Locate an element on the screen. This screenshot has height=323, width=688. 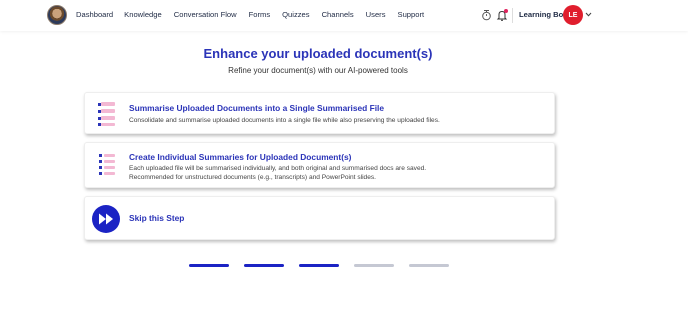
nav-item-channels: Channels is located at coordinates (338, 15).